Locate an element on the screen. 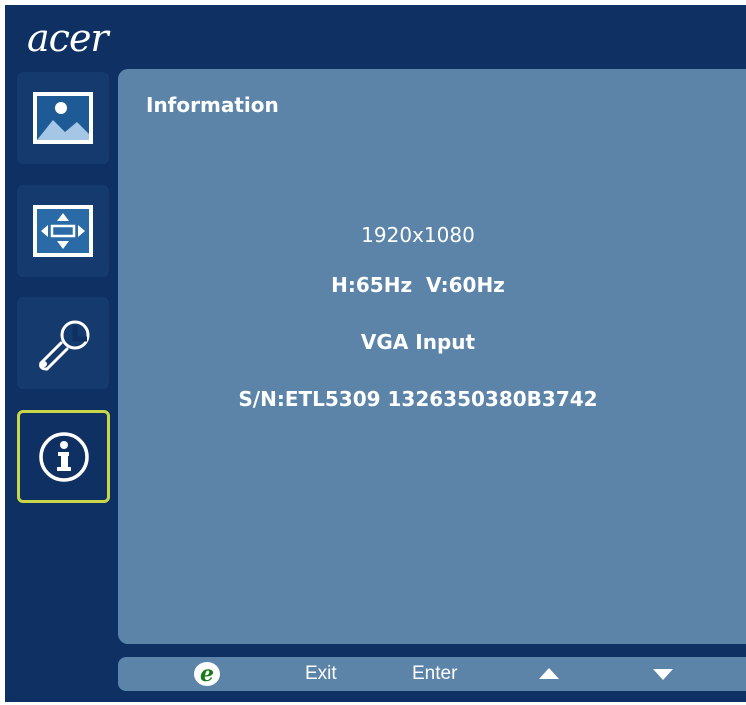  down-button is located at coordinates (663, 674).